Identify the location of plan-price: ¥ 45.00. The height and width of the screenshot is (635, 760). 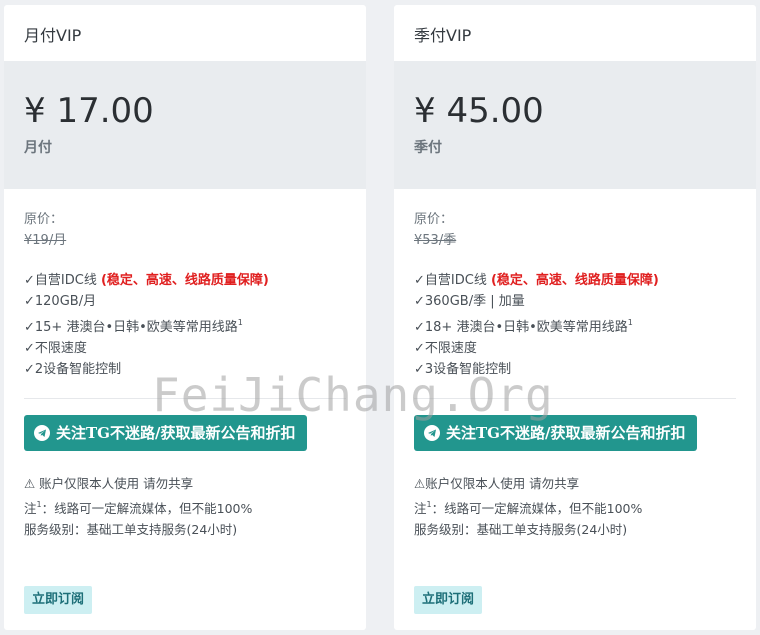
(479, 111).